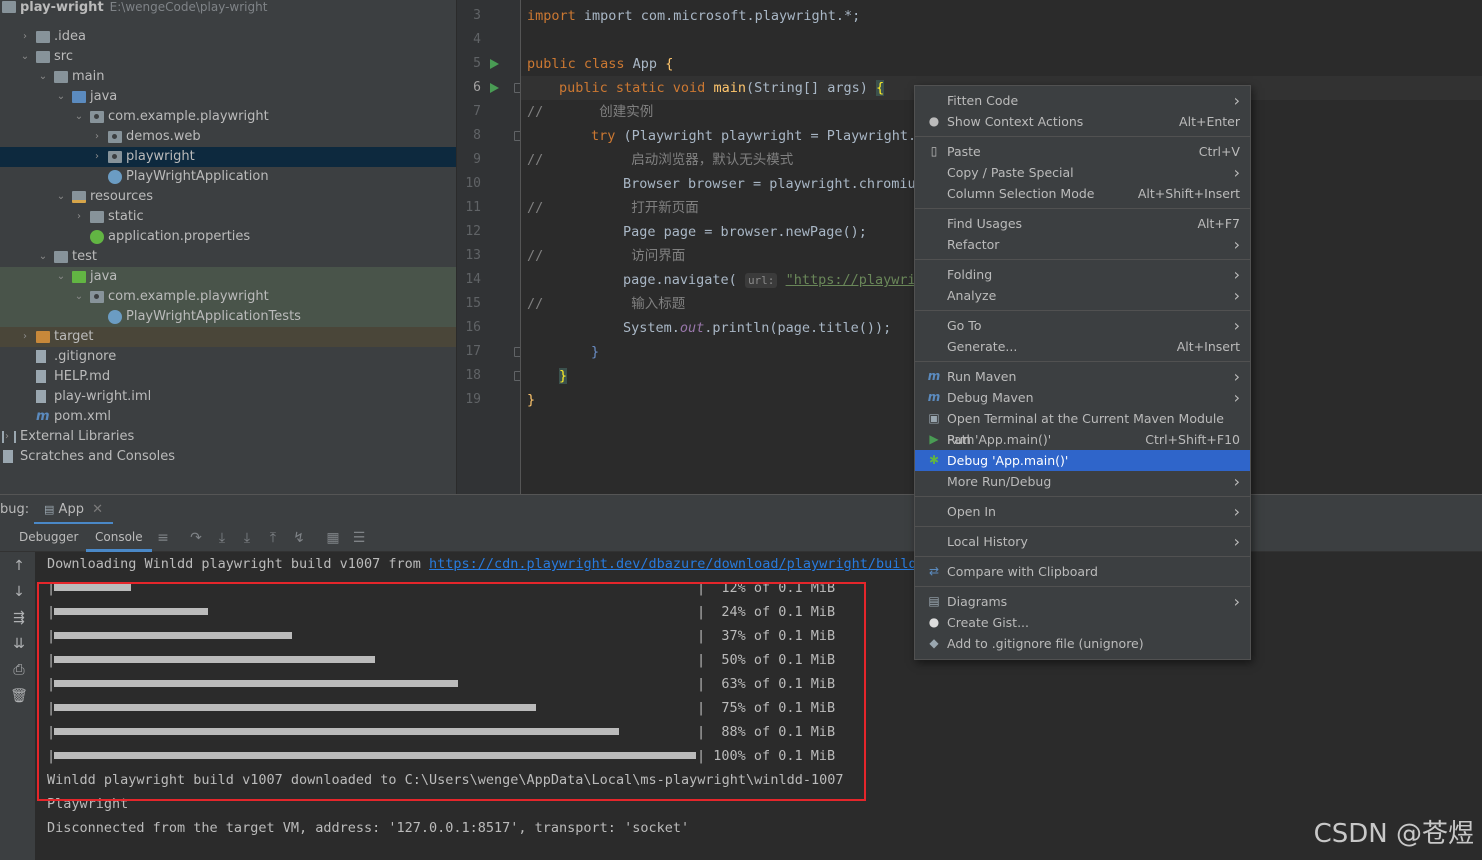 This screenshot has width=1482, height=860. I want to click on scroll-to-end-icon: ⇊, so click(19, 644).